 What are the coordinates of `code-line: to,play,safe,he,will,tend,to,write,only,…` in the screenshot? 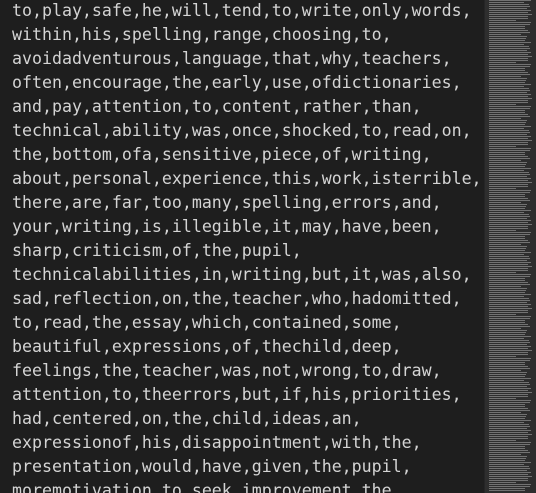 It's located at (242, 10).